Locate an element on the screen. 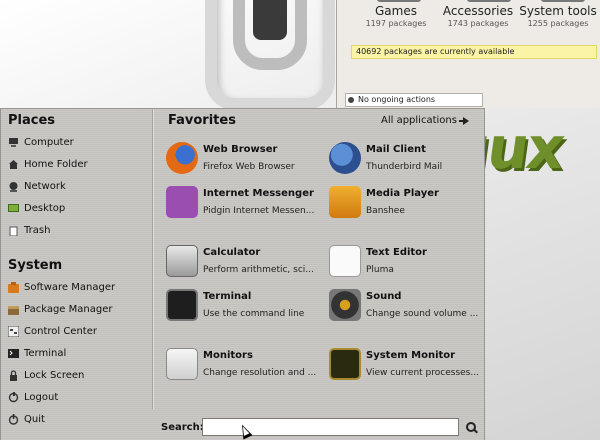 The height and width of the screenshot is (440, 600). search-icon is located at coordinates (471, 427).